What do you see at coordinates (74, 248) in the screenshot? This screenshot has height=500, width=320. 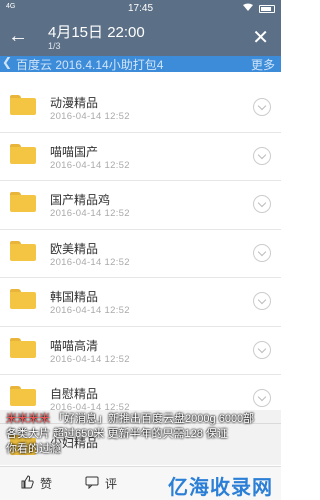 I see `folder-name: 欧美精品` at bounding box center [74, 248].